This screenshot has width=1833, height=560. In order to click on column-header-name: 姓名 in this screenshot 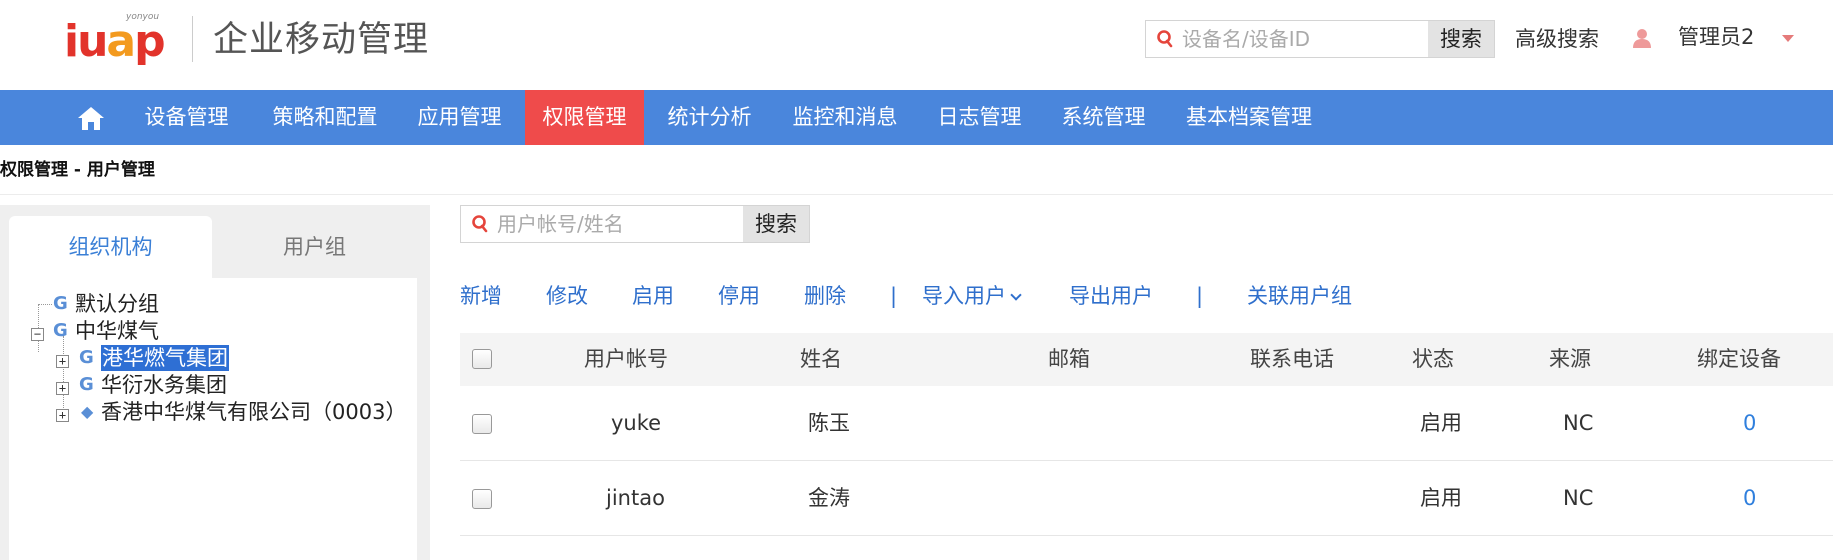, I will do `click(821, 359)`.